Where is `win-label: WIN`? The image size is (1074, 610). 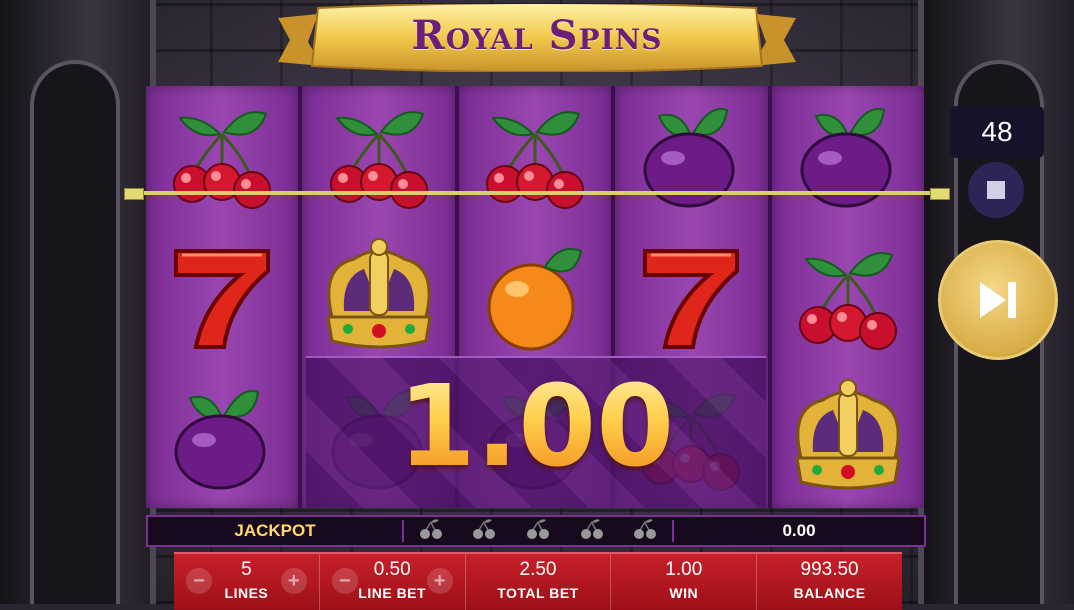 win-label: WIN is located at coordinates (684, 593).